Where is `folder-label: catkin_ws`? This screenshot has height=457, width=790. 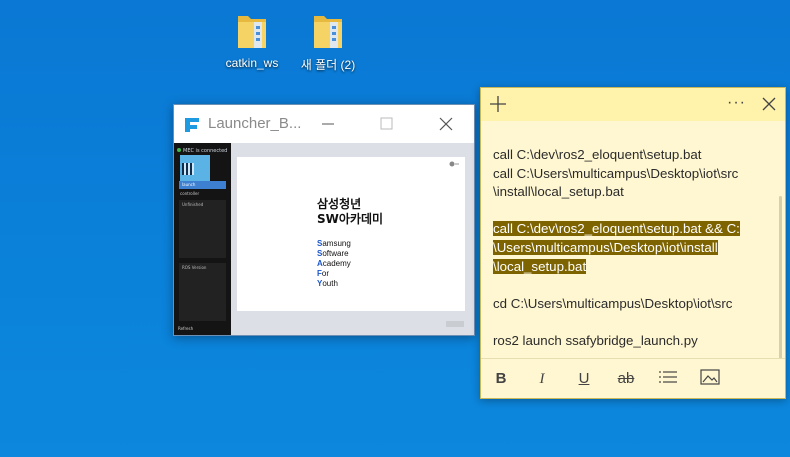 folder-label: catkin_ws is located at coordinates (252, 63).